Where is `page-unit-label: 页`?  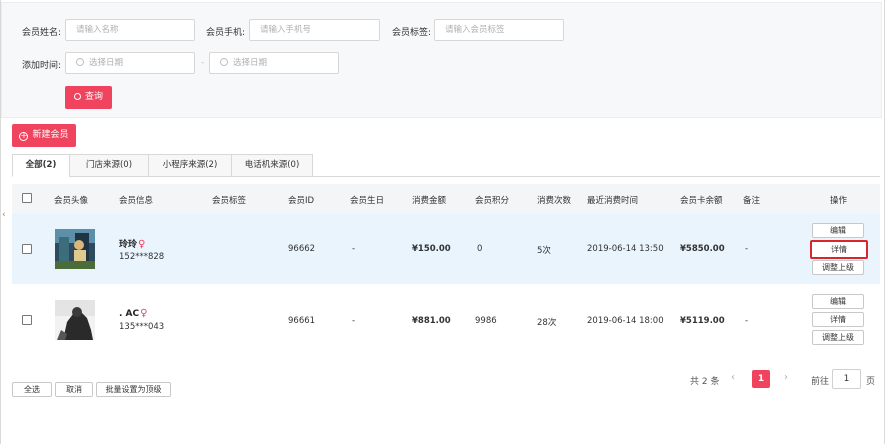 page-unit-label: 页 is located at coordinates (871, 382).